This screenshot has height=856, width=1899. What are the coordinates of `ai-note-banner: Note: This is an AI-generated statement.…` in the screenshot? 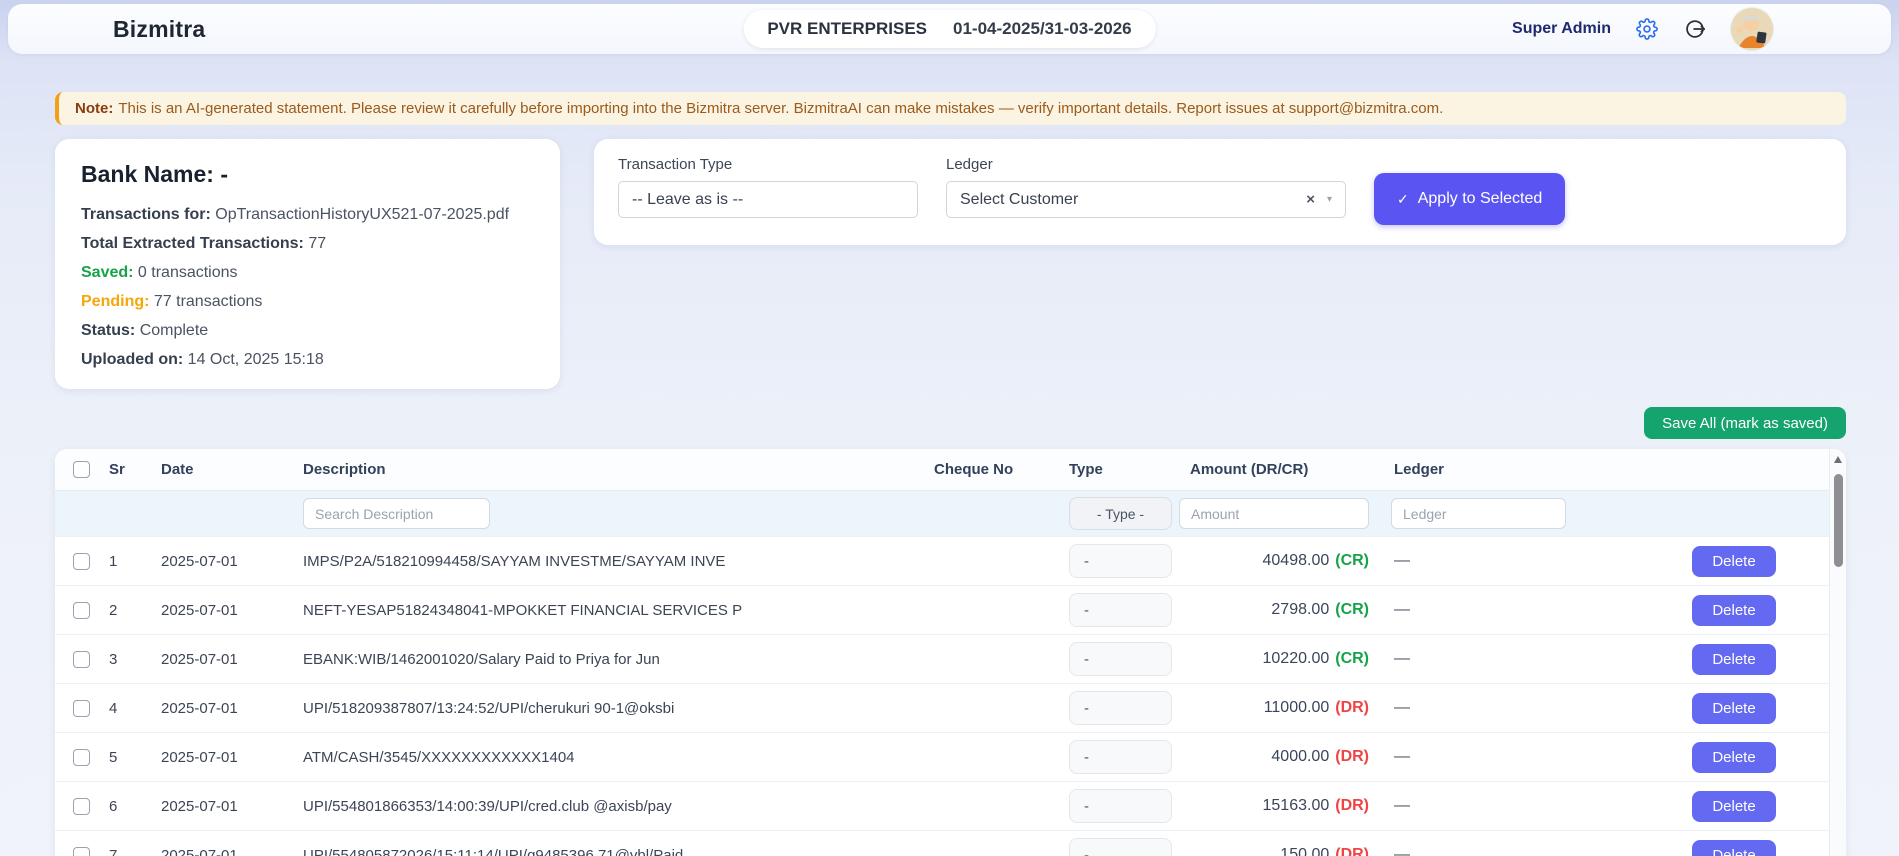 It's located at (950, 108).